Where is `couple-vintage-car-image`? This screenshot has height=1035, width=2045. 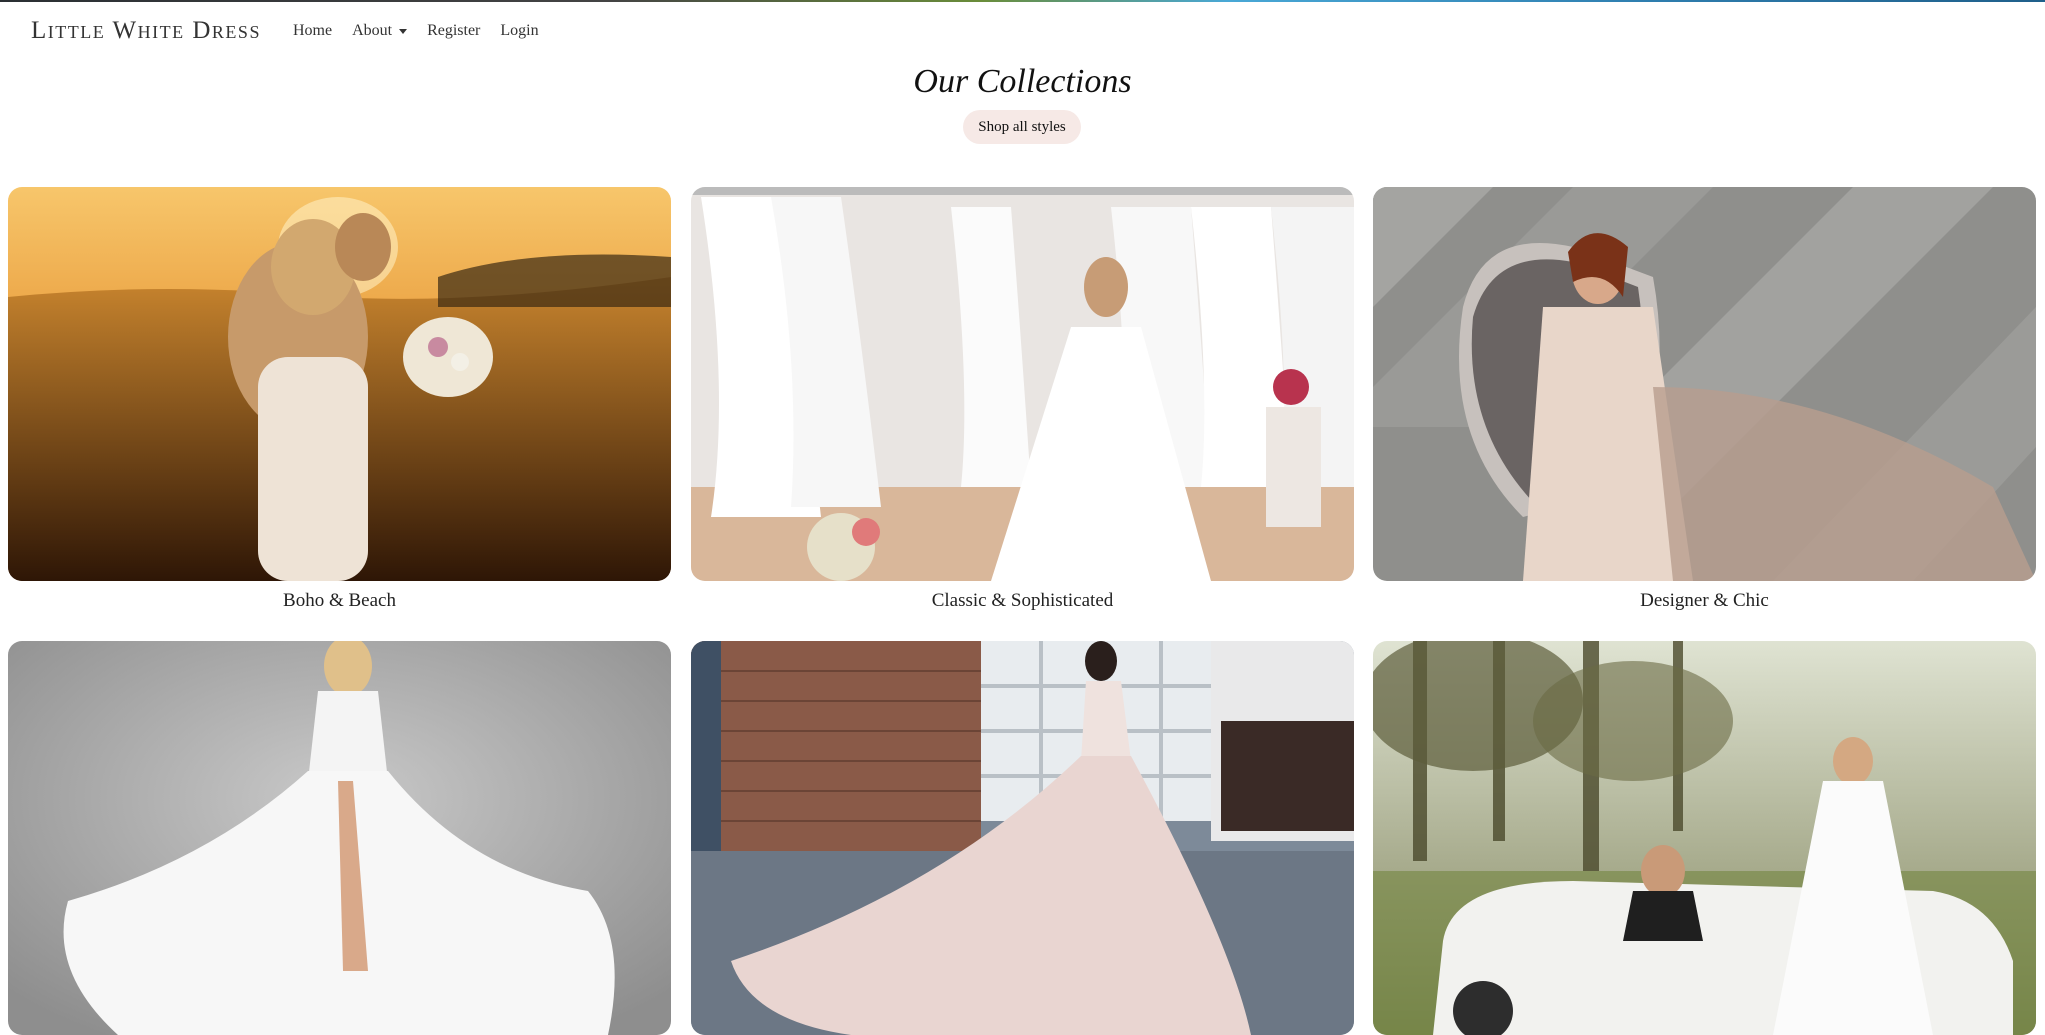
couple-vintage-car-image is located at coordinates (1704, 838).